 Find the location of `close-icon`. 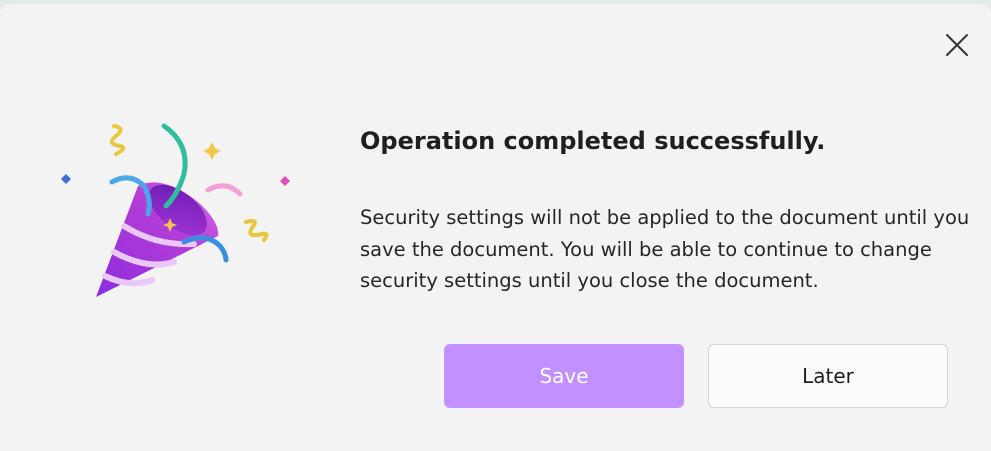

close-icon is located at coordinates (957, 45).